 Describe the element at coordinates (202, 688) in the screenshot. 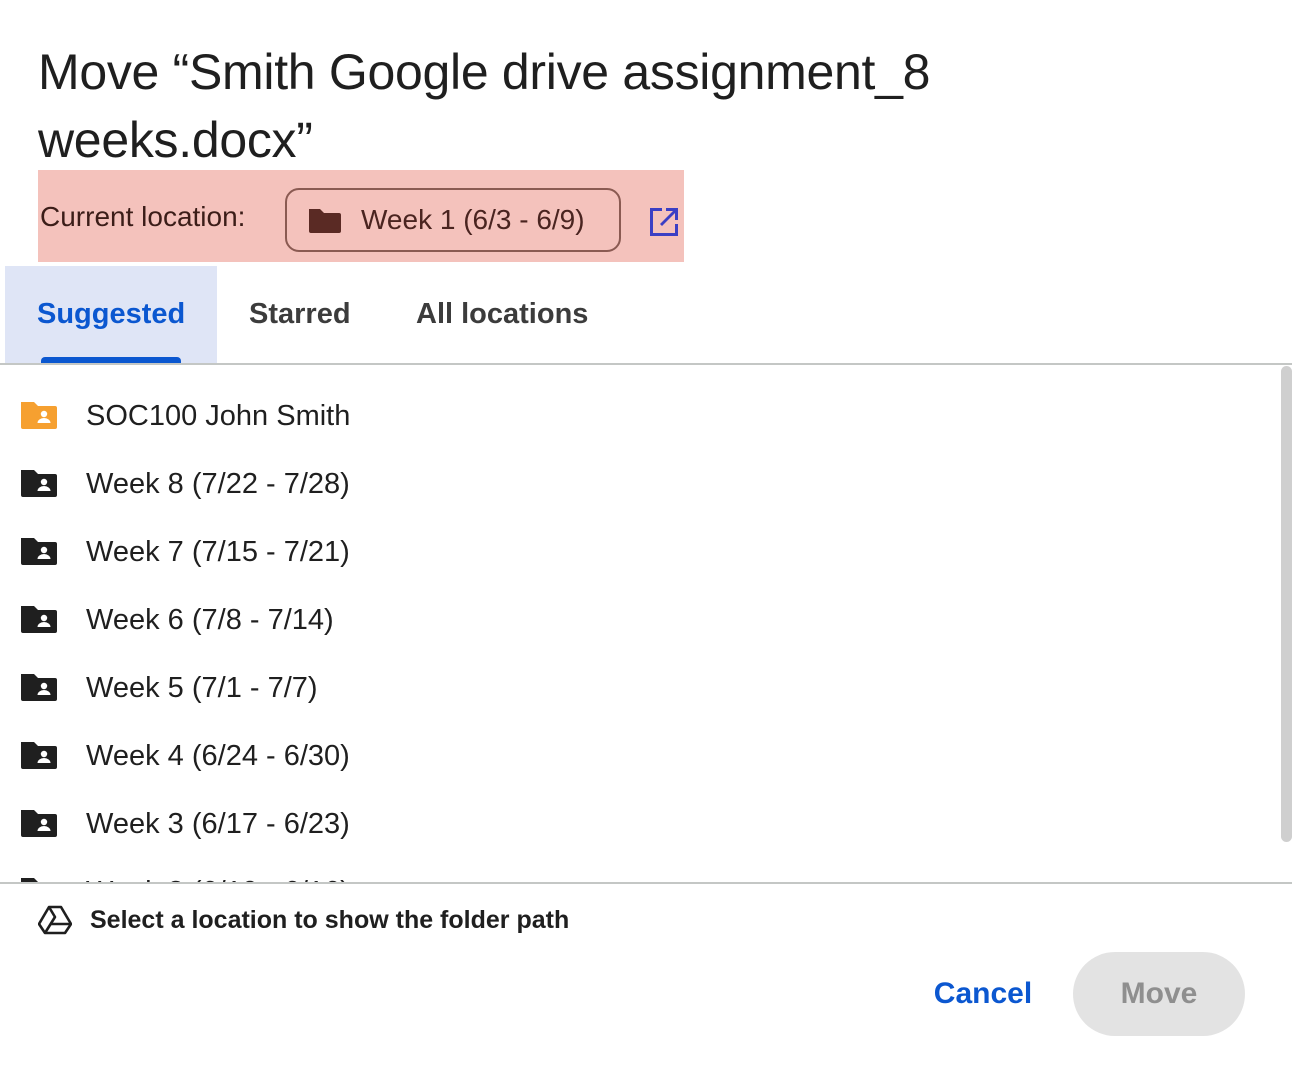

I see `folder-name: Week 5 (7/1 - 7/7)` at that location.